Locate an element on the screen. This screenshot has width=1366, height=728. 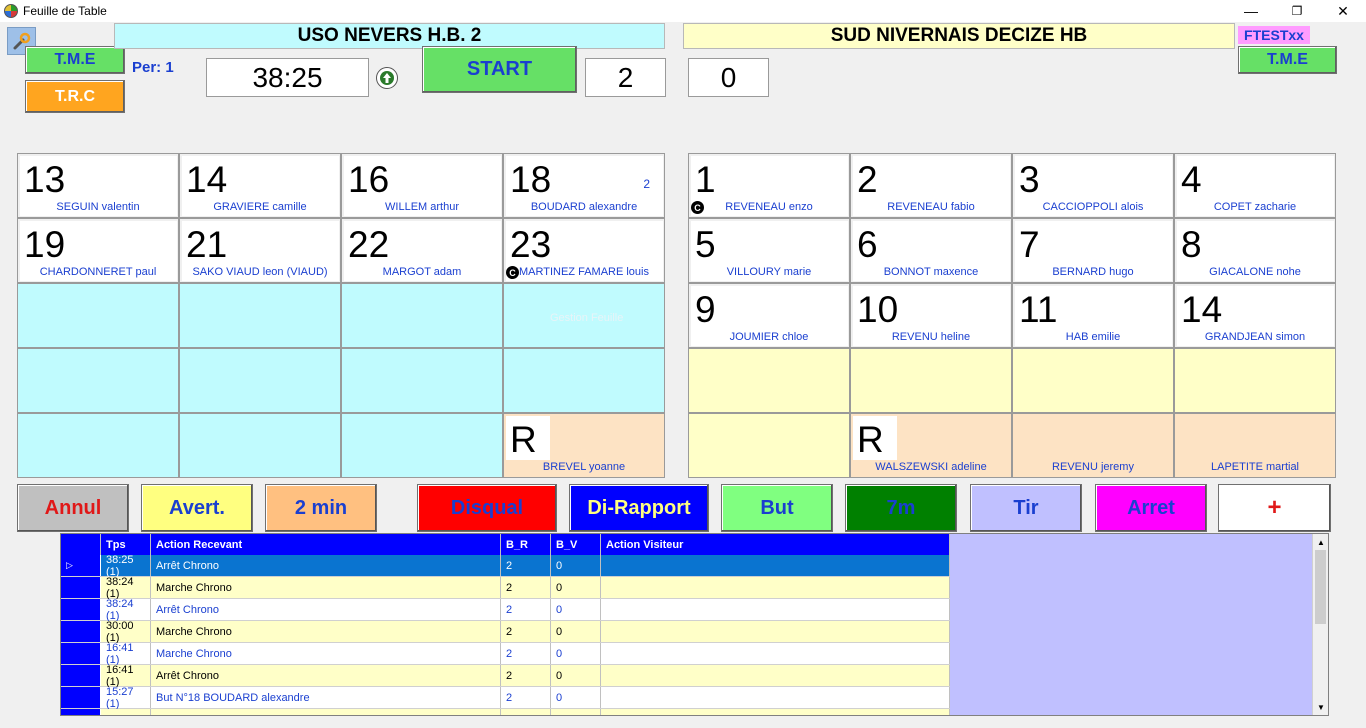
scroll-thumb is located at coordinates (1320, 587).